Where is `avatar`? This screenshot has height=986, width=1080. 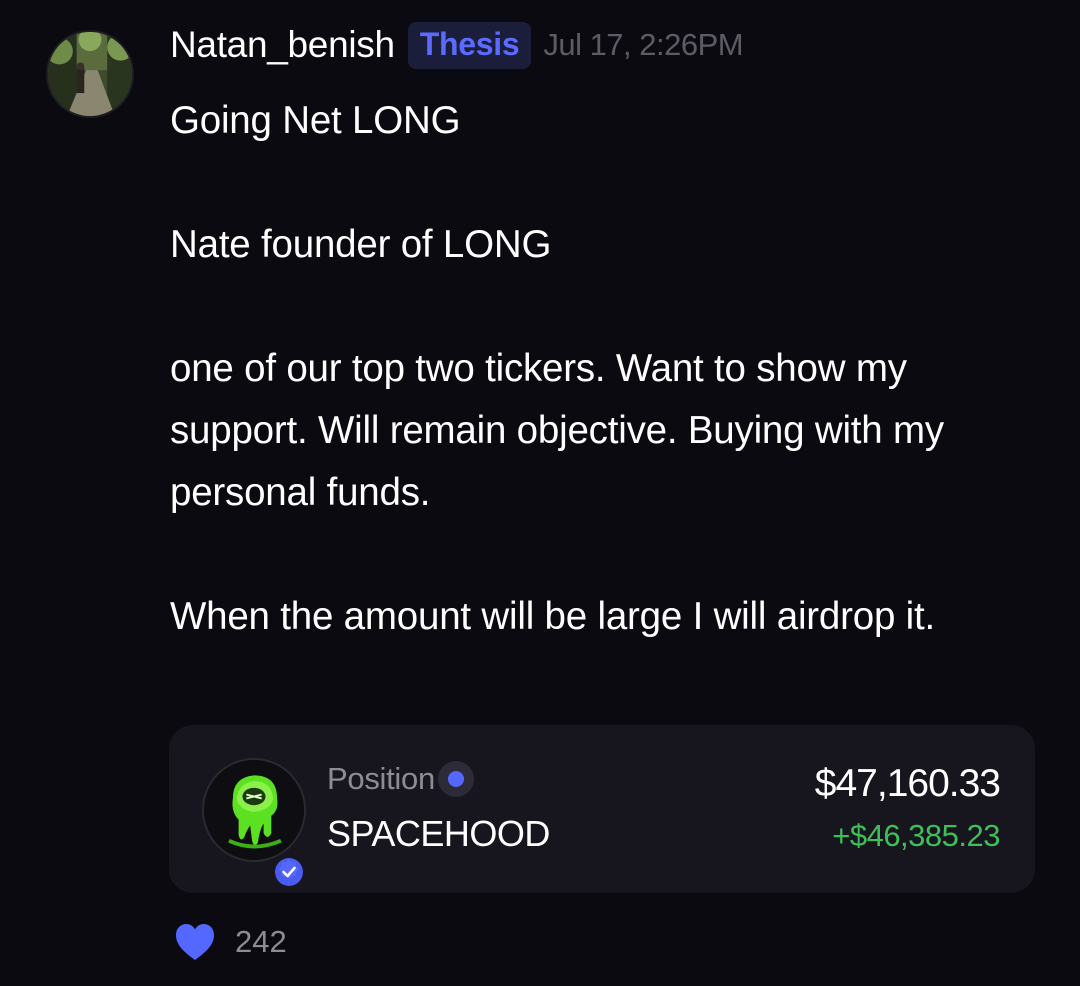
avatar is located at coordinates (90, 74).